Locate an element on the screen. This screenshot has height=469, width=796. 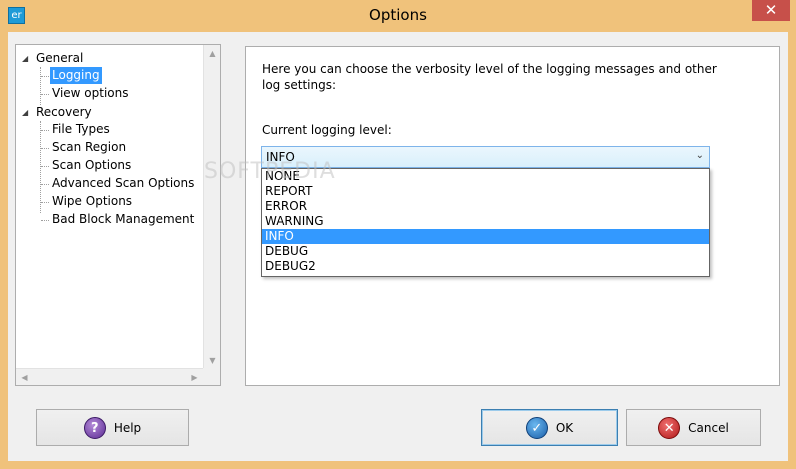
tree-item-general: General is located at coordinates (59, 58).